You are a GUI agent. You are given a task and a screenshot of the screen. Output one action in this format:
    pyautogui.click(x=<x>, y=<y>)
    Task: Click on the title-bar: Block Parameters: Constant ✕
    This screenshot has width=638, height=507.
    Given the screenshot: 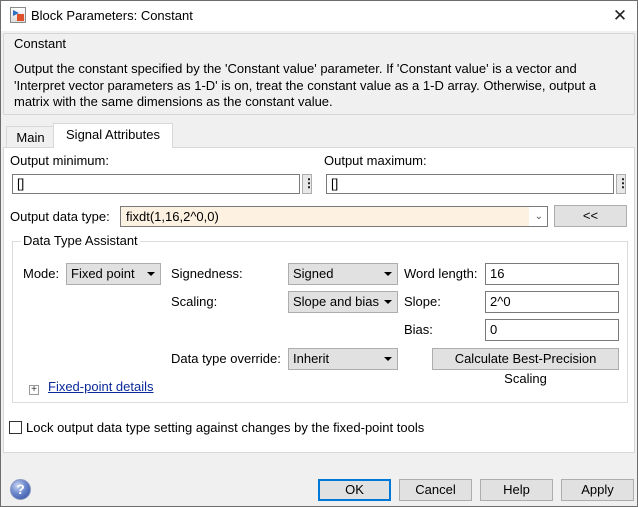 What is the action you would take?
    pyautogui.click(x=319, y=16)
    